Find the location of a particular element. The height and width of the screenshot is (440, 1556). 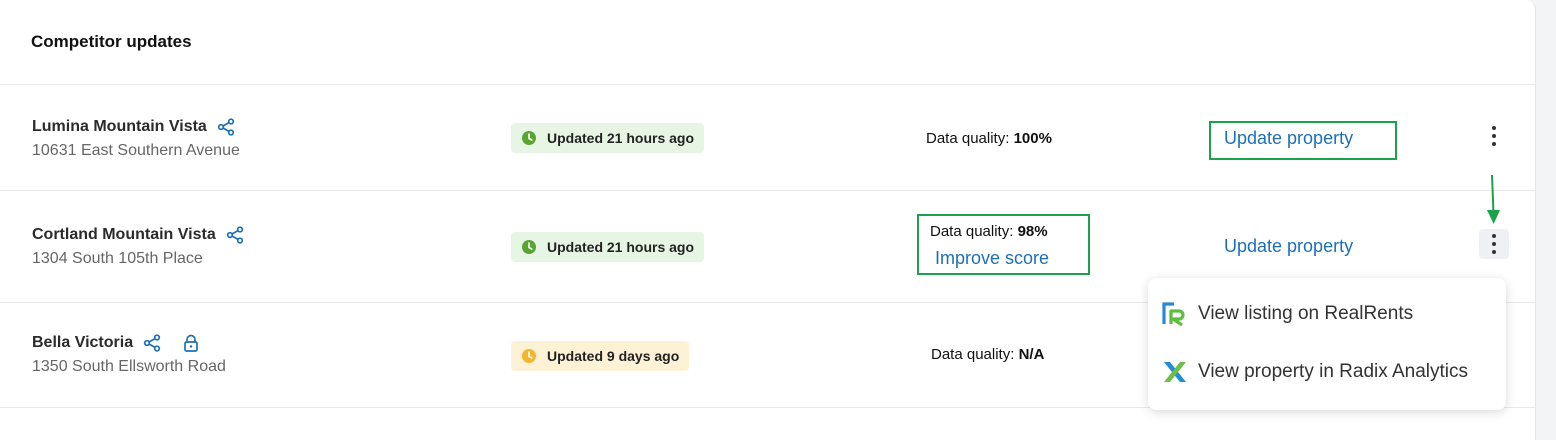

property-name: Bella Victoria is located at coordinates (82, 343).